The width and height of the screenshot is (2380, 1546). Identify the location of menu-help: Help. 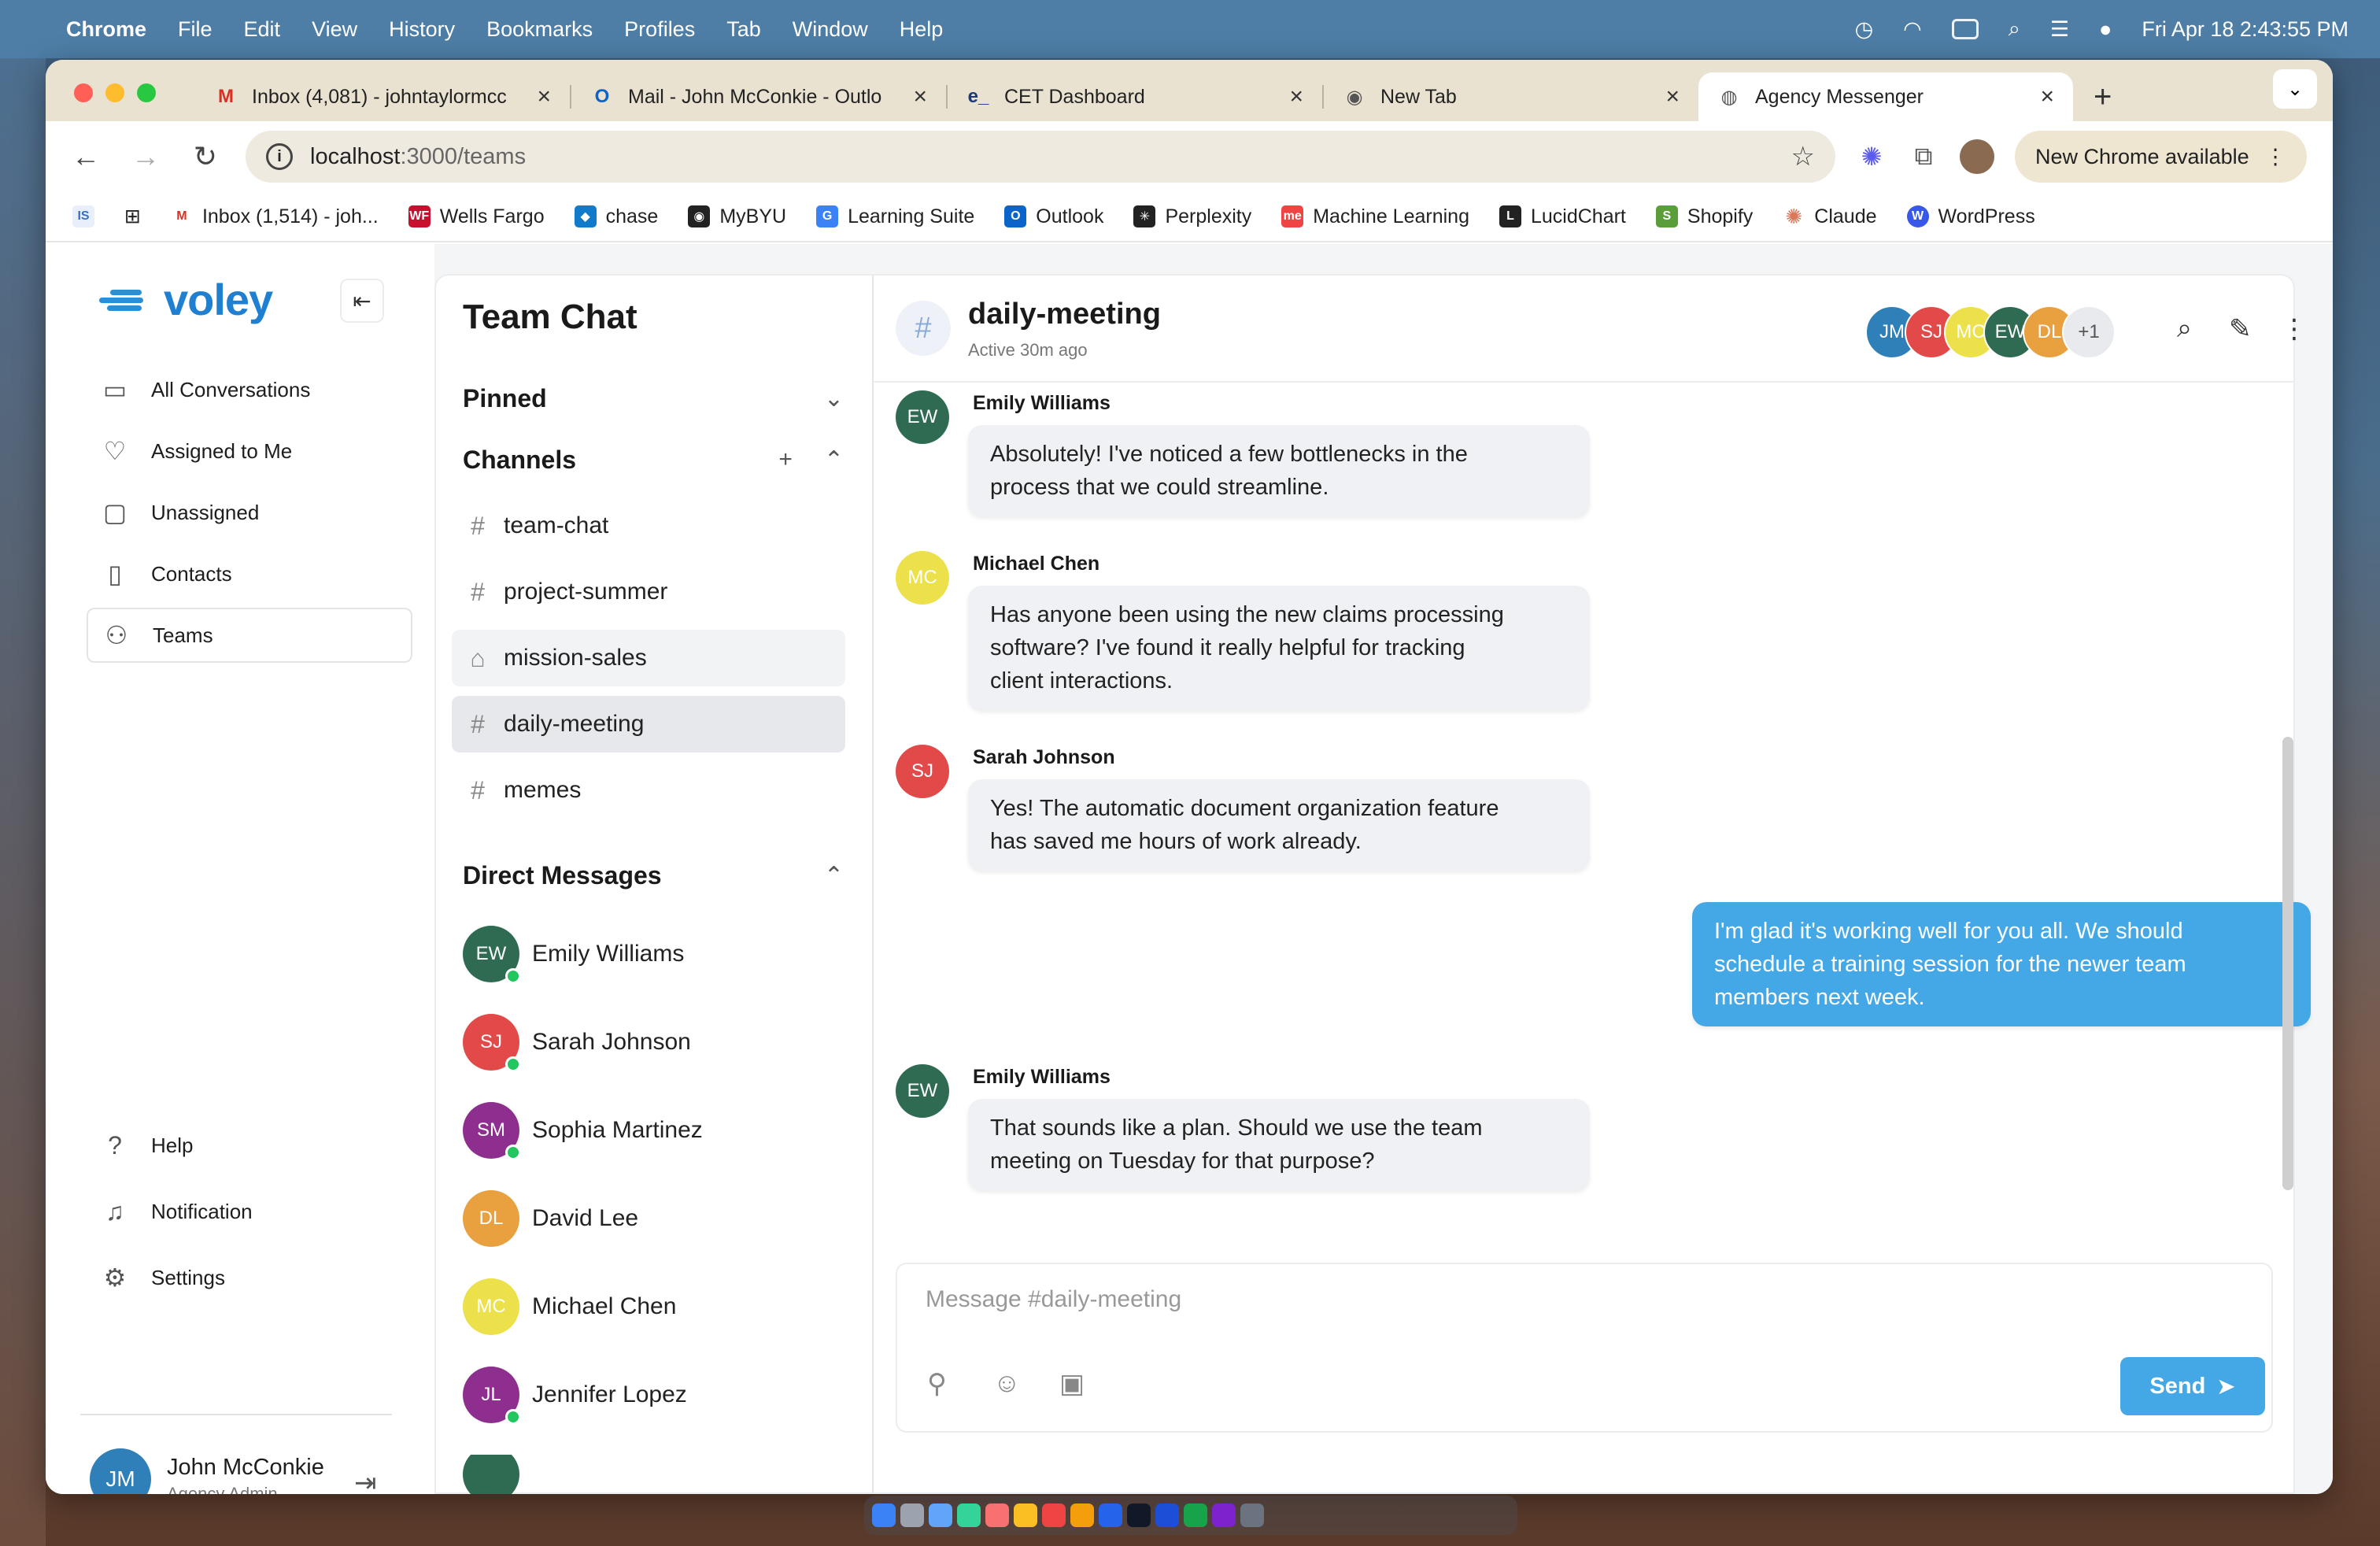
(922, 29).